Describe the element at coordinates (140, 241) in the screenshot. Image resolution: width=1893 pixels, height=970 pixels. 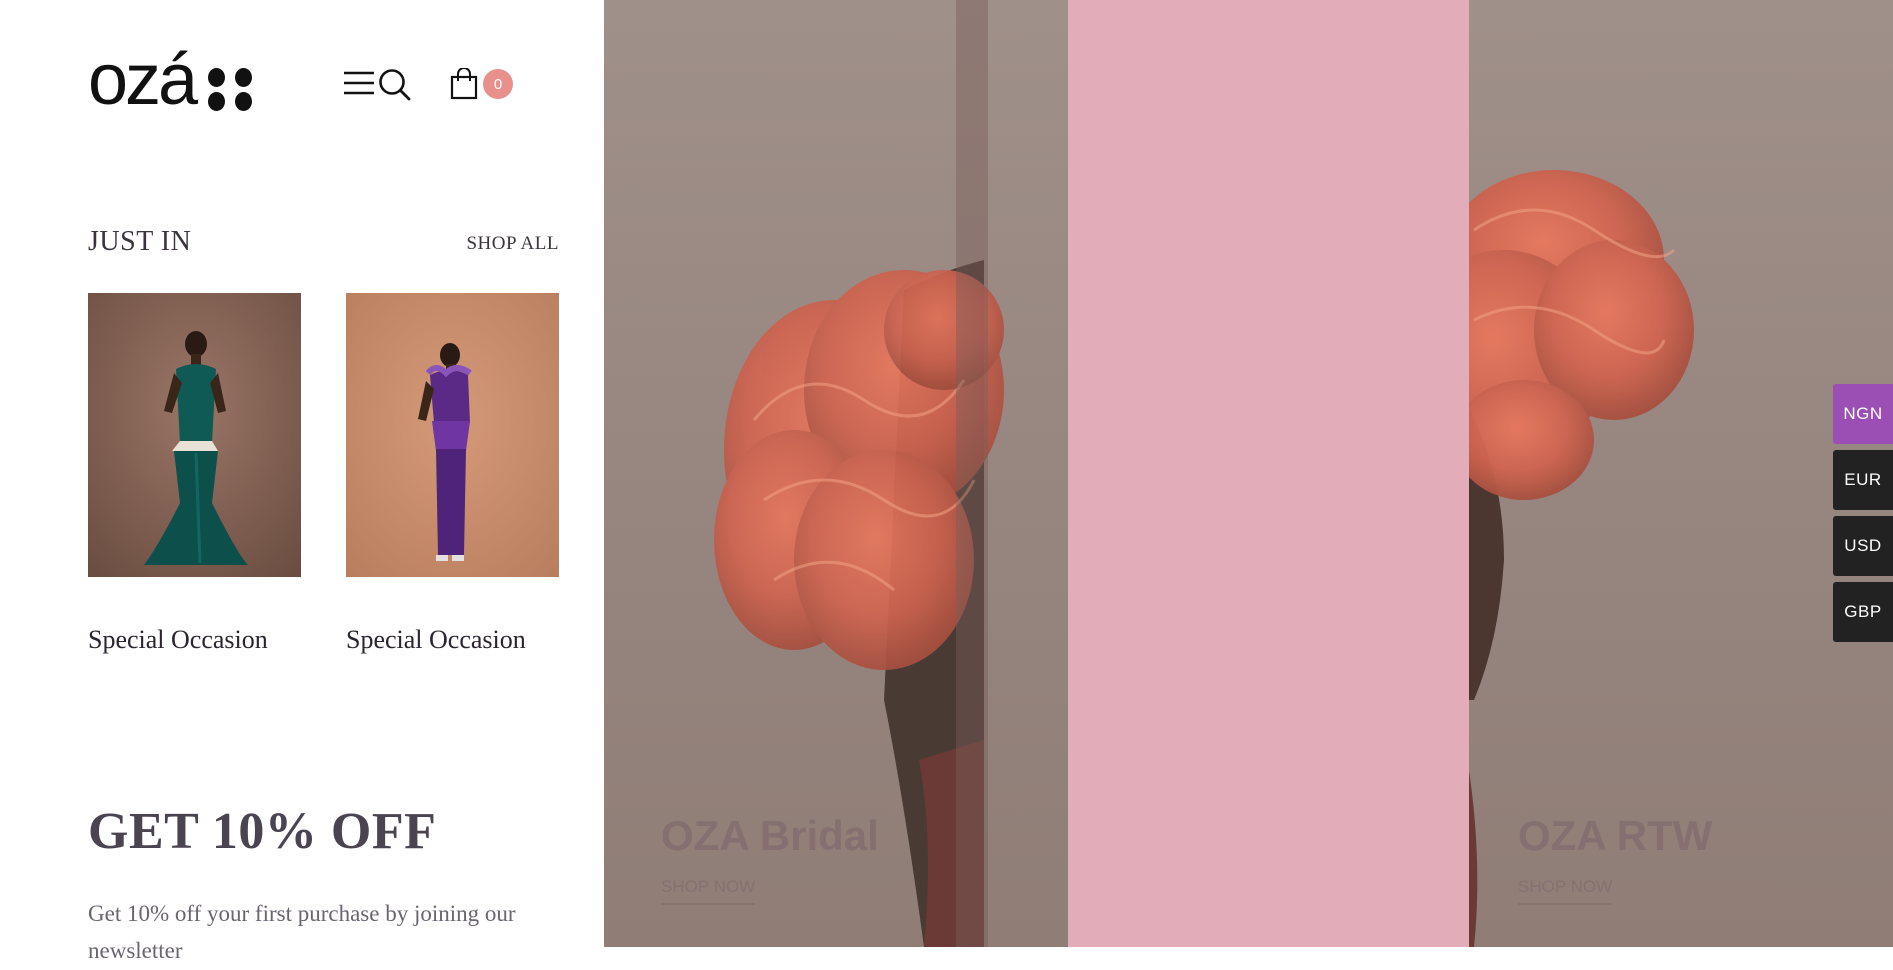
I see `just-in-heading: JUST IN` at that location.